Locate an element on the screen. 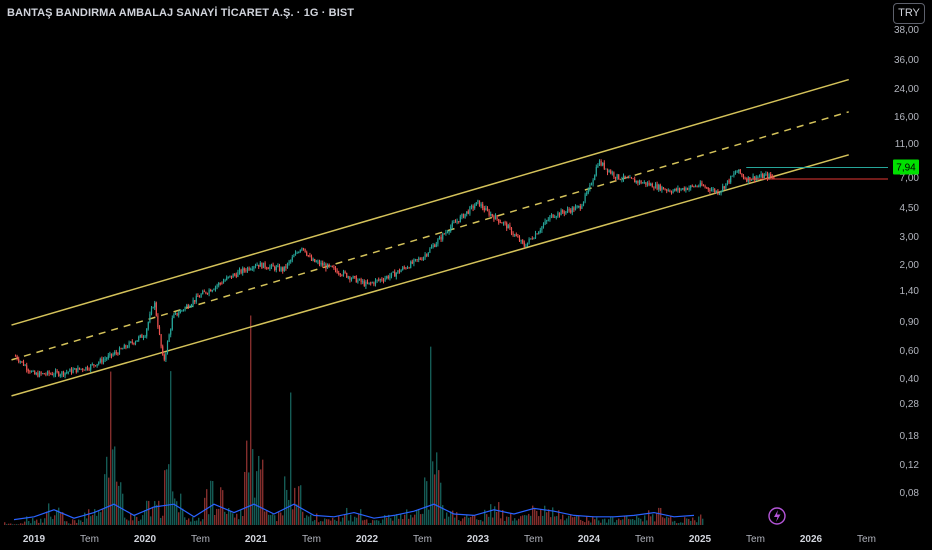 The image size is (932, 550). last-price-label: 7,94 is located at coordinates (906, 167).